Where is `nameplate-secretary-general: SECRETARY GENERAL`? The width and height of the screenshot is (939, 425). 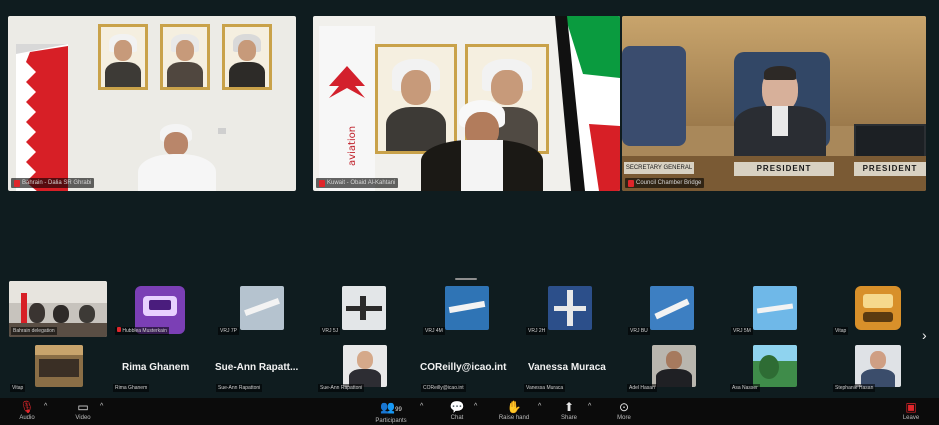
nameplate-secretary-general: SECRETARY GENERAL is located at coordinates (659, 168).